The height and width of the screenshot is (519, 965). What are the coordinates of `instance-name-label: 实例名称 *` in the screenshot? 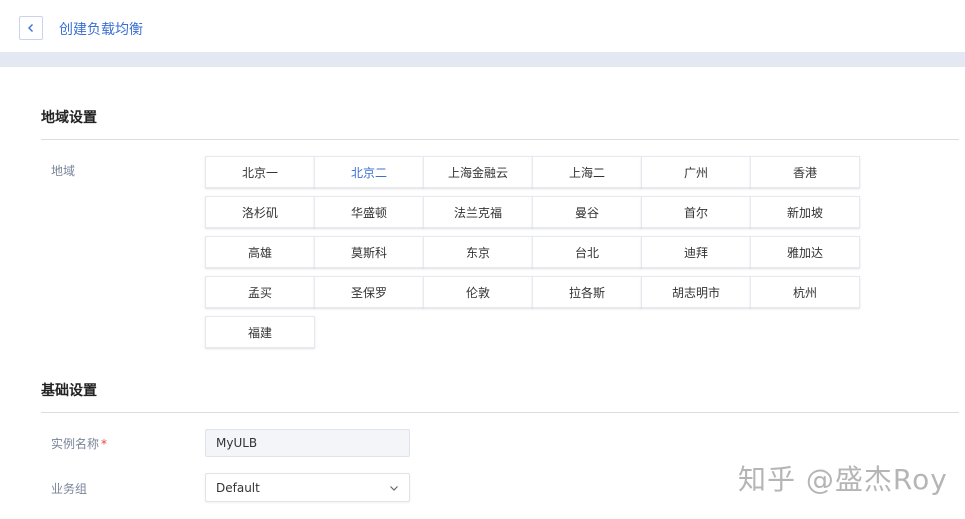 It's located at (79, 443).